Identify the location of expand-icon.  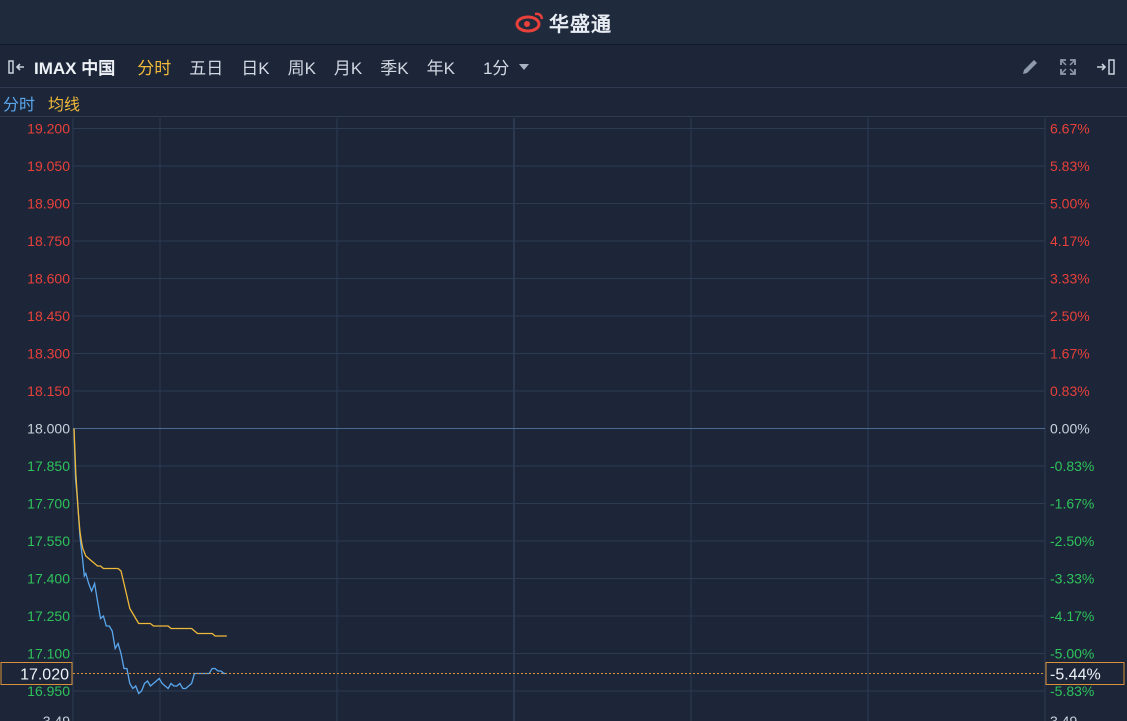
(1068, 67).